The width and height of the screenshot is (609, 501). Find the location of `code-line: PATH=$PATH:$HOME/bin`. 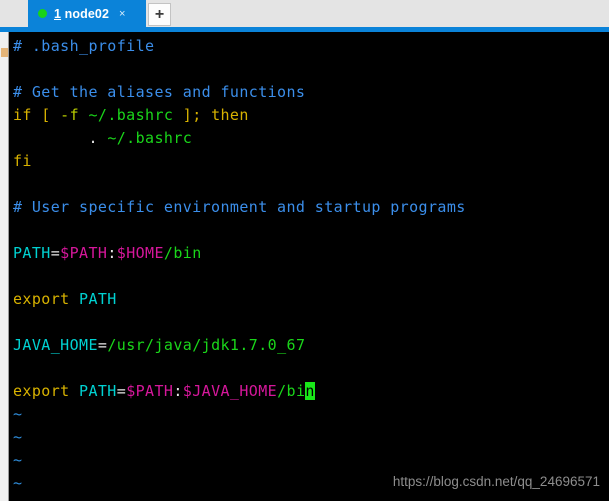

code-line: PATH=$PATH:$HOME/bin is located at coordinates (311, 253).